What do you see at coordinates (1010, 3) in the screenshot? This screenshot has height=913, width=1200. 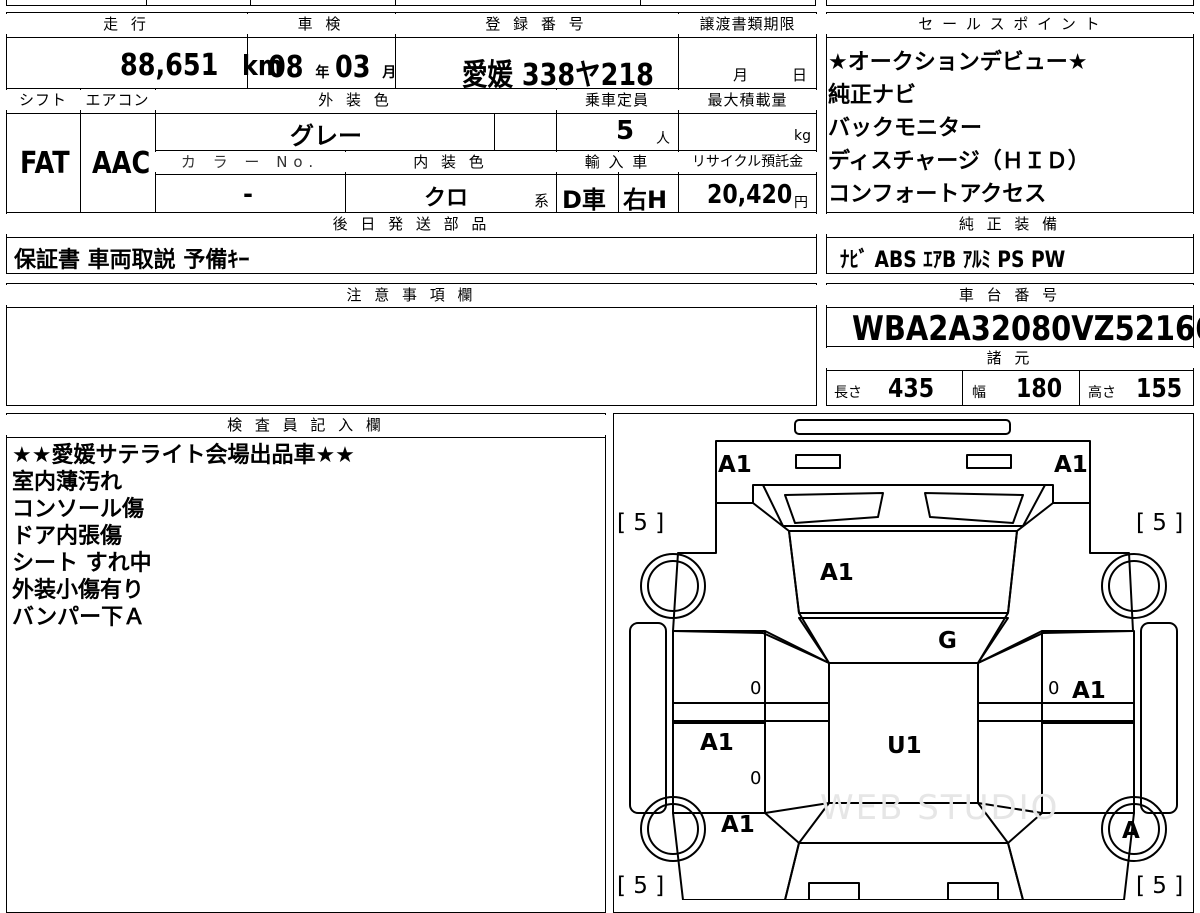 I see `clipped-top-right` at bounding box center [1010, 3].